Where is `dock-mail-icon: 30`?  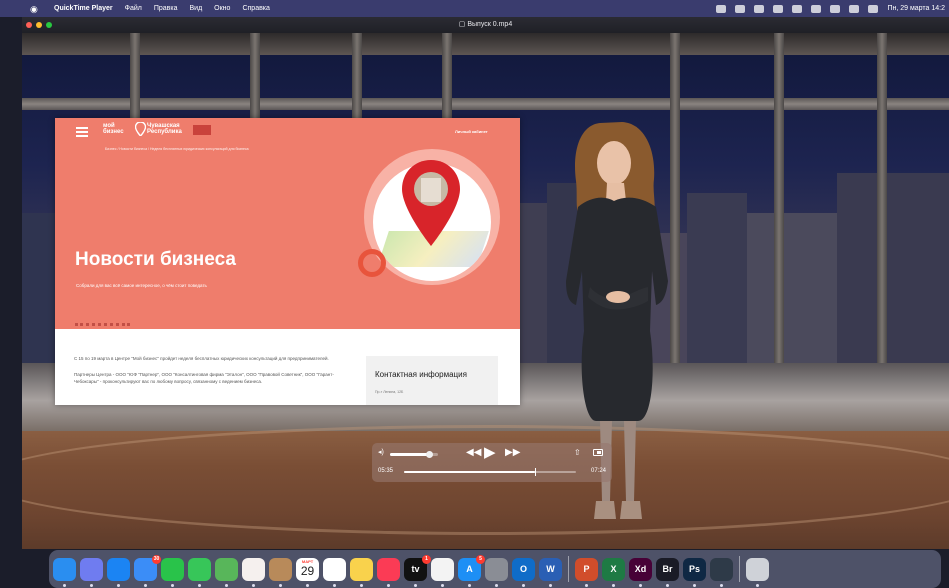
dock-mail-icon: 30 is located at coordinates (147, 570).